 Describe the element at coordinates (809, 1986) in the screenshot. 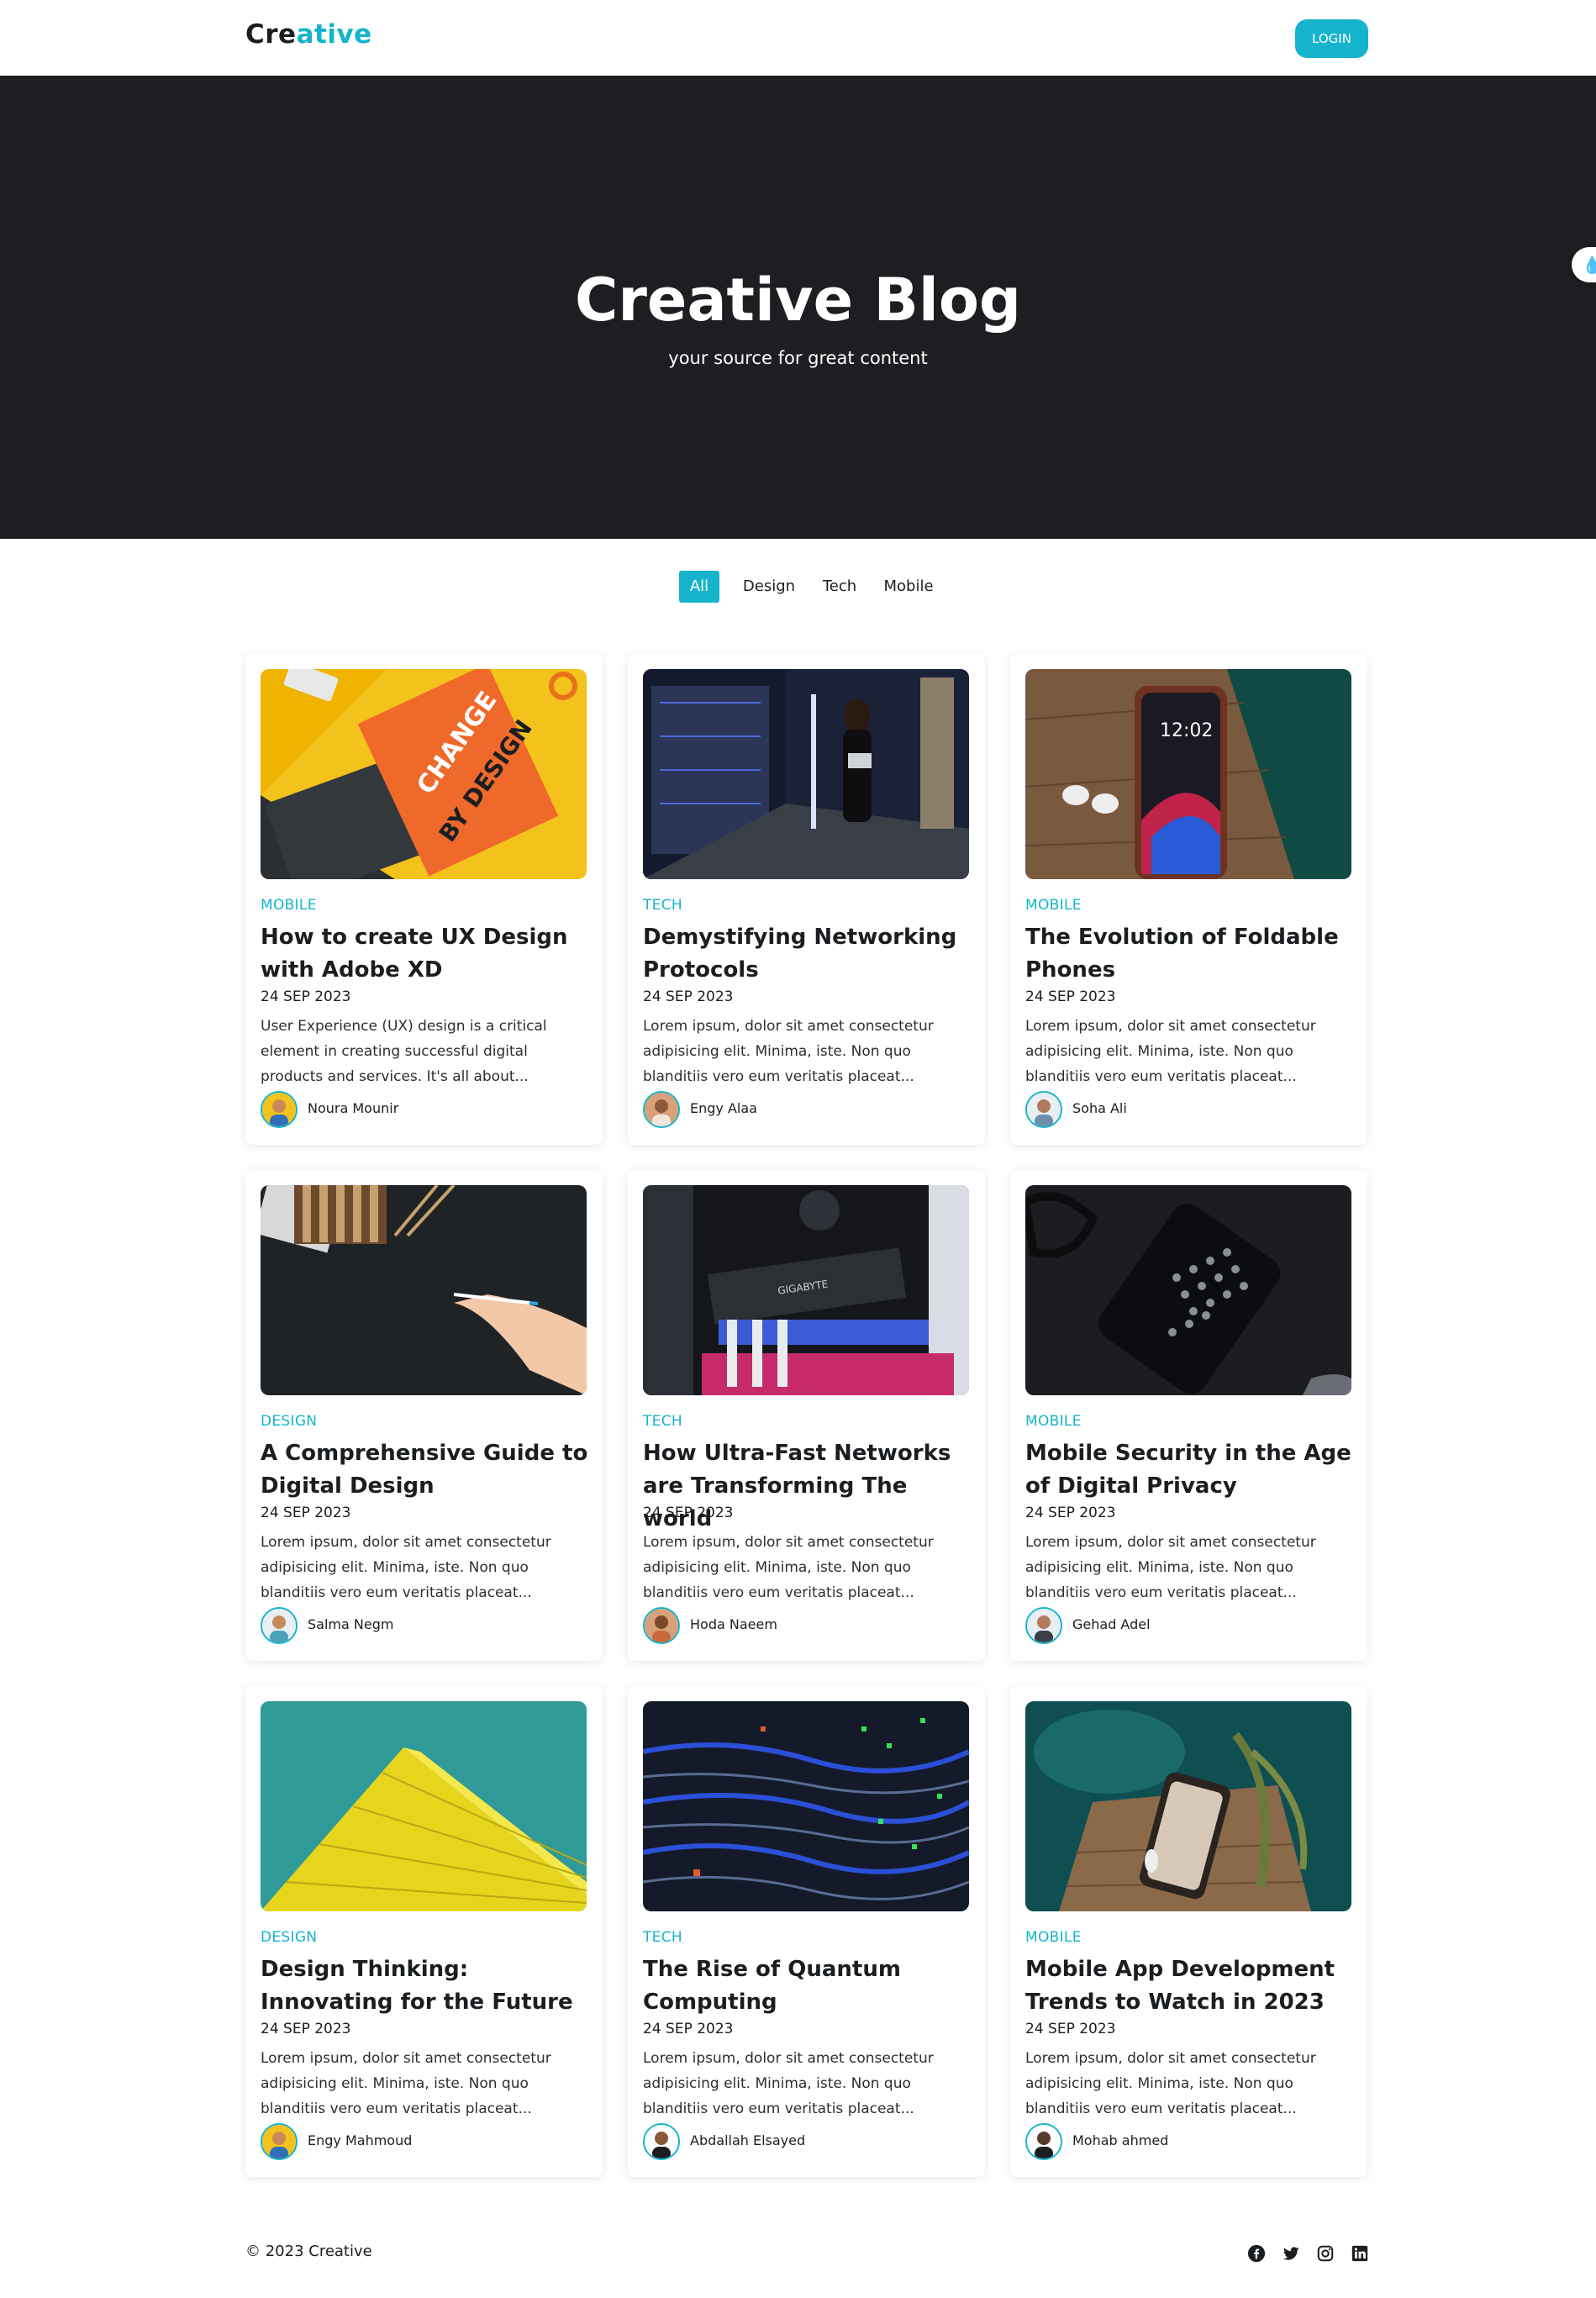

I see `post-title: The Rise of Quantum Computing` at that location.